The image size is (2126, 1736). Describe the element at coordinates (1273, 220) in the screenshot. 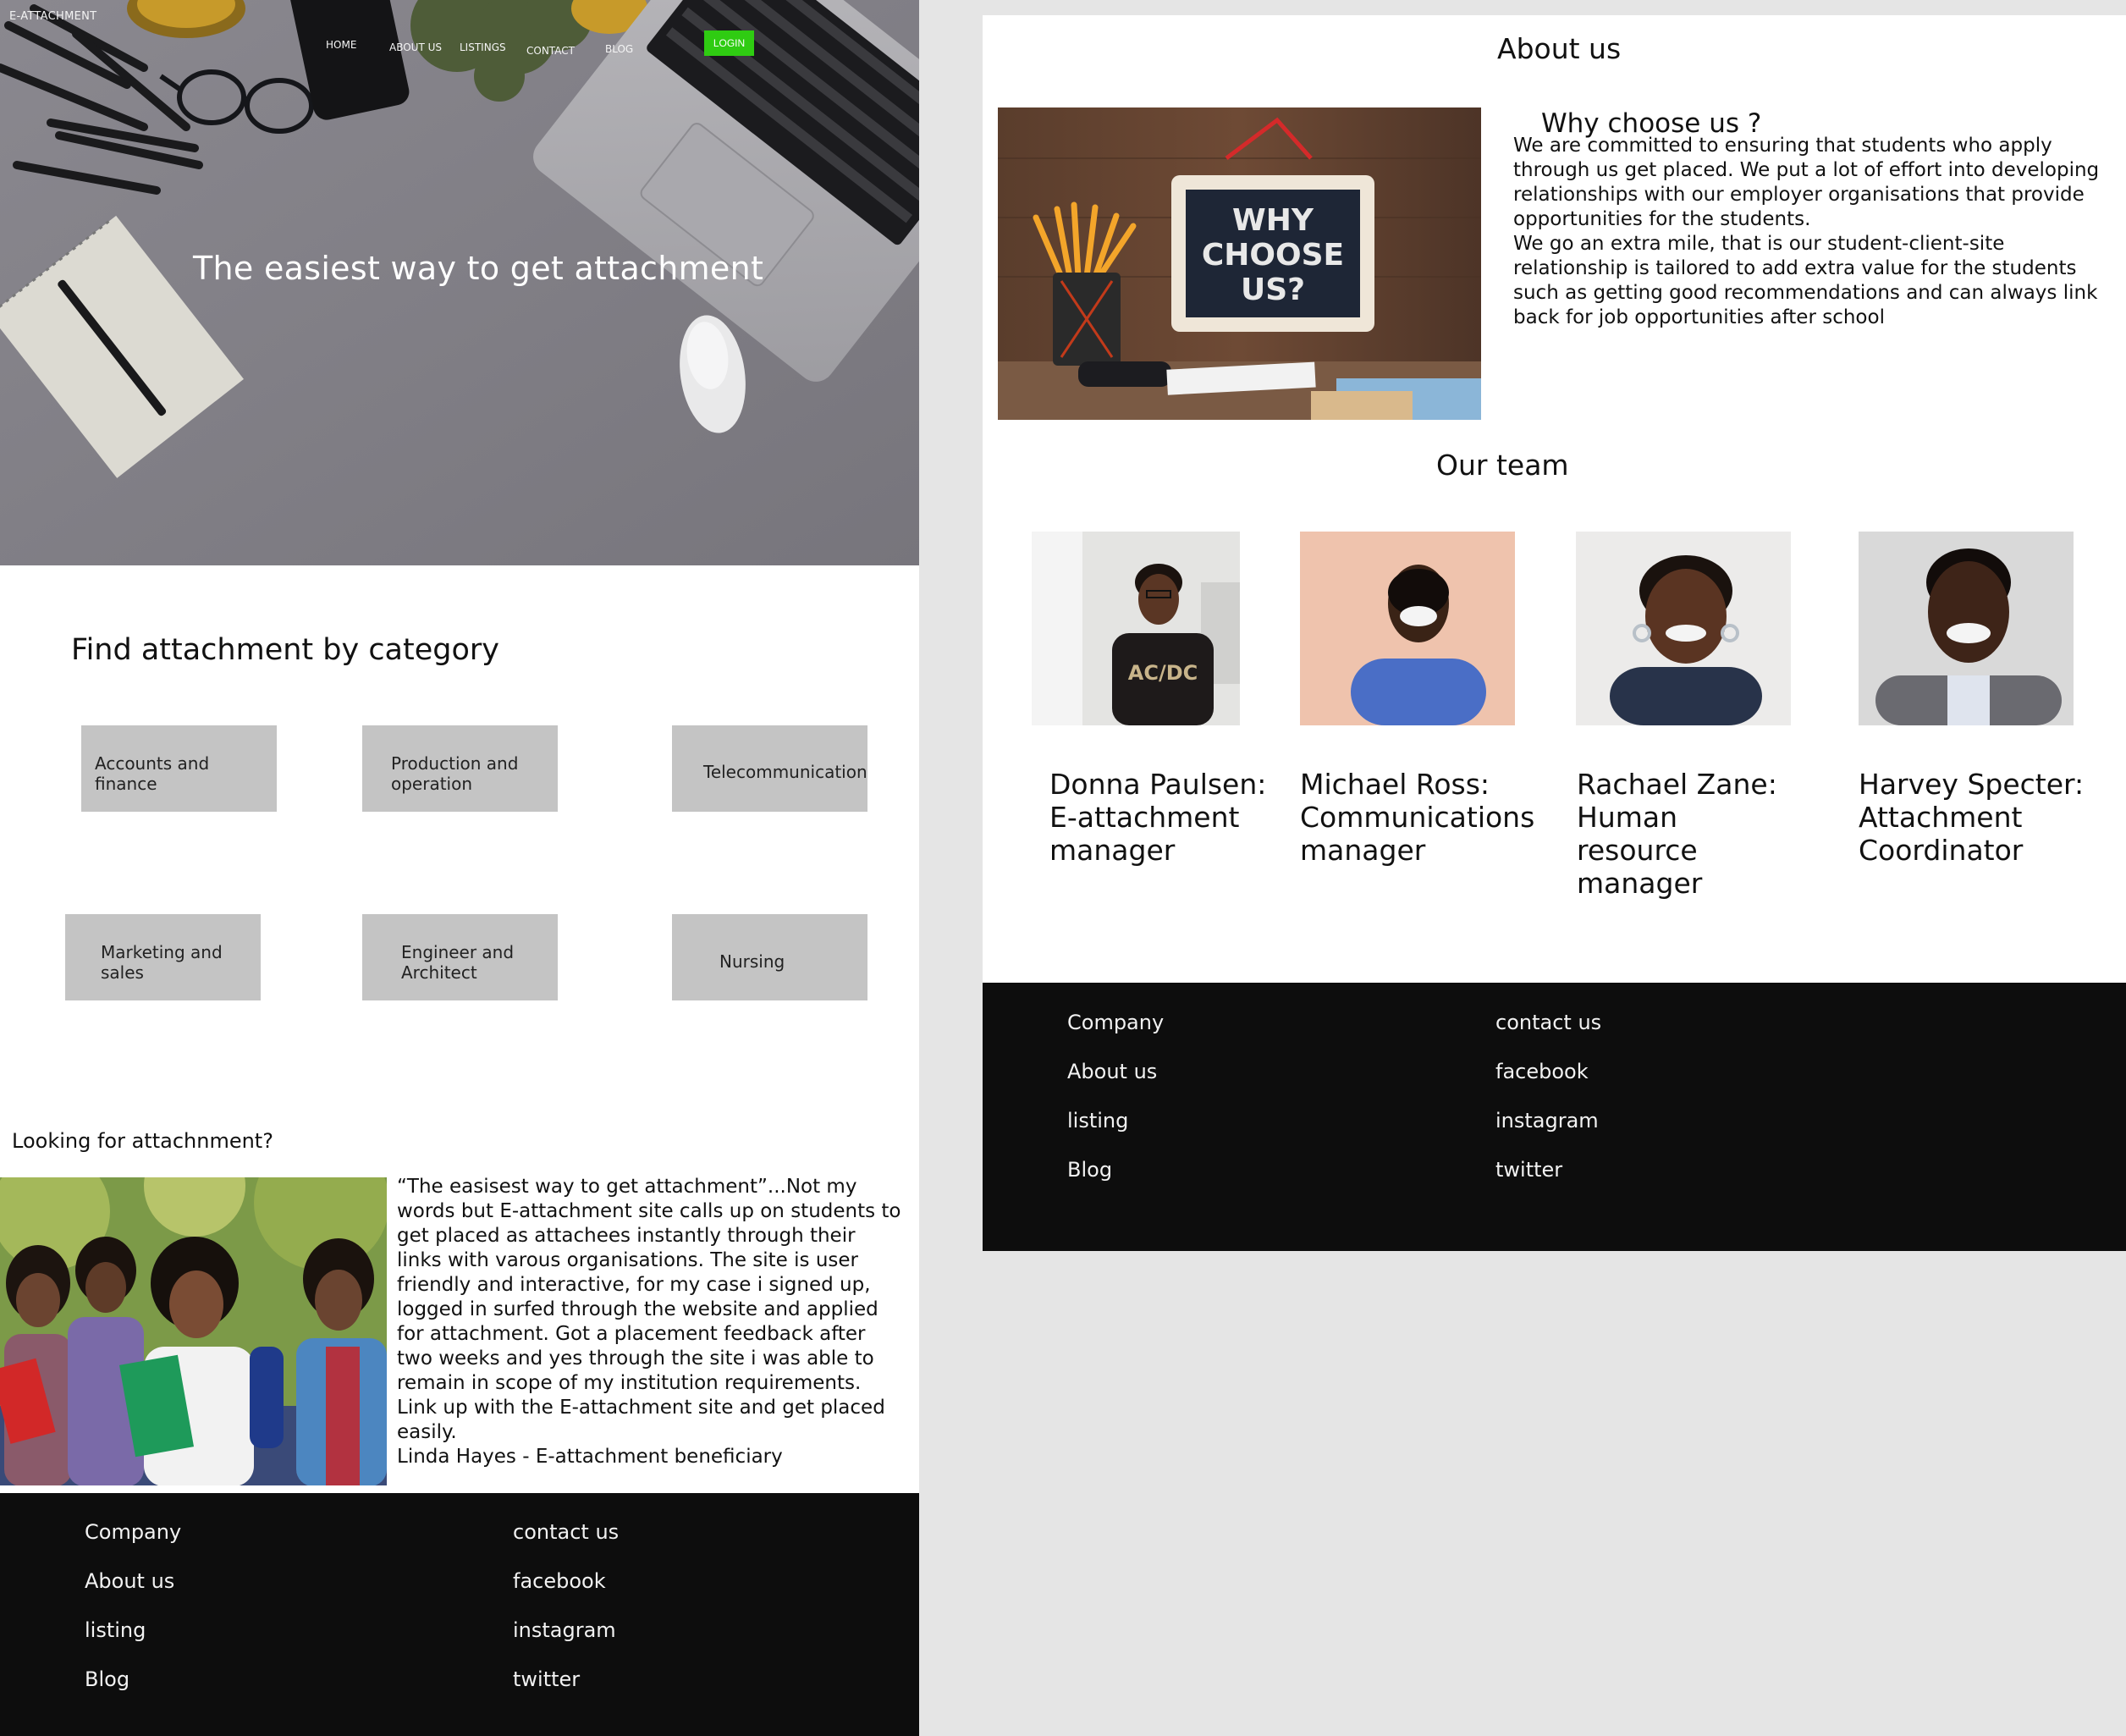

I see `chalk-text-line1: WHY` at that location.